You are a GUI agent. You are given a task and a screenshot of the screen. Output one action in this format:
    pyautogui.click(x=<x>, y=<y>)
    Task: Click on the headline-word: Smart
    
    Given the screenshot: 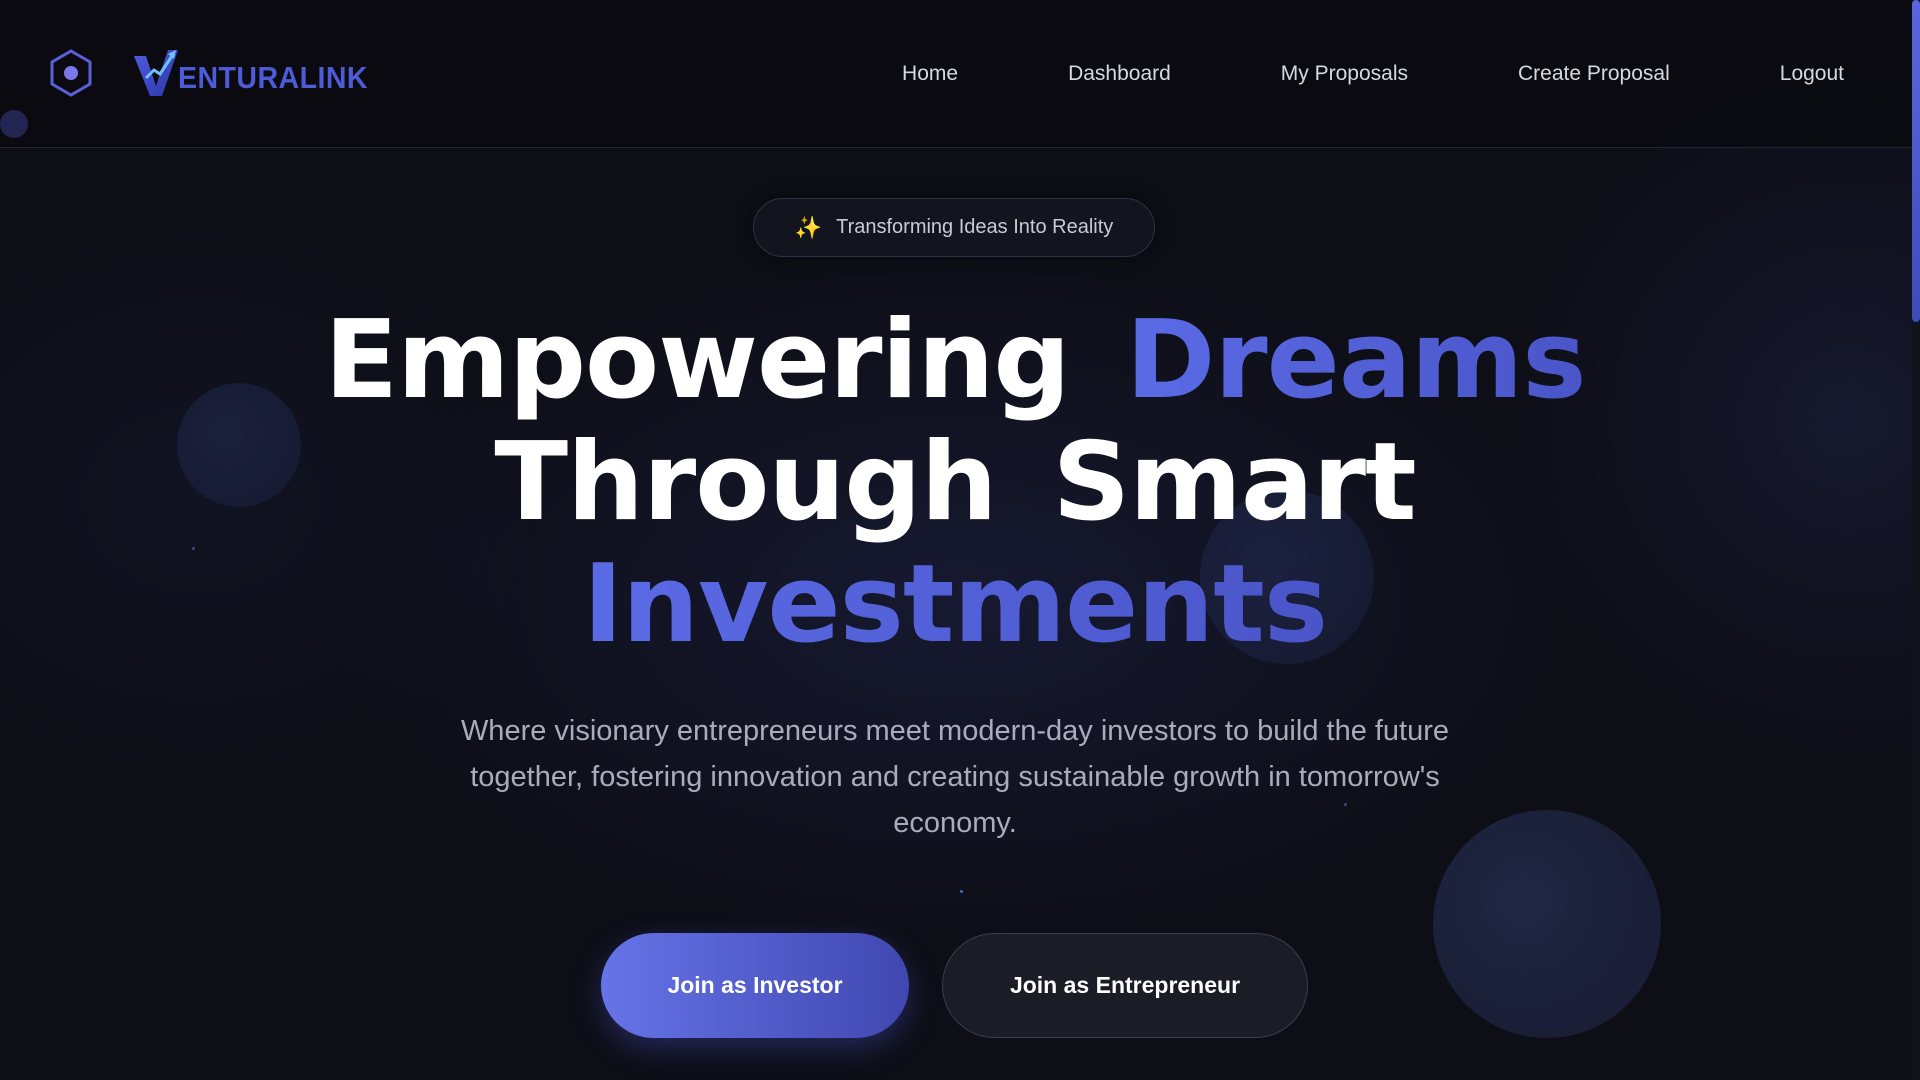 What is the action you would take?
    pyautogui.click(x=1234, y=482)
    